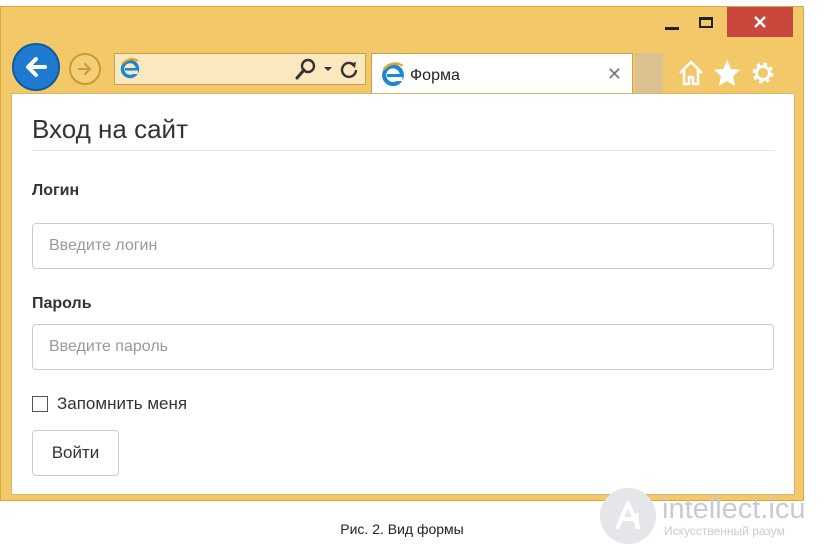 The image size is (836, 557). I want to click on window-controls, so click(724, 23).